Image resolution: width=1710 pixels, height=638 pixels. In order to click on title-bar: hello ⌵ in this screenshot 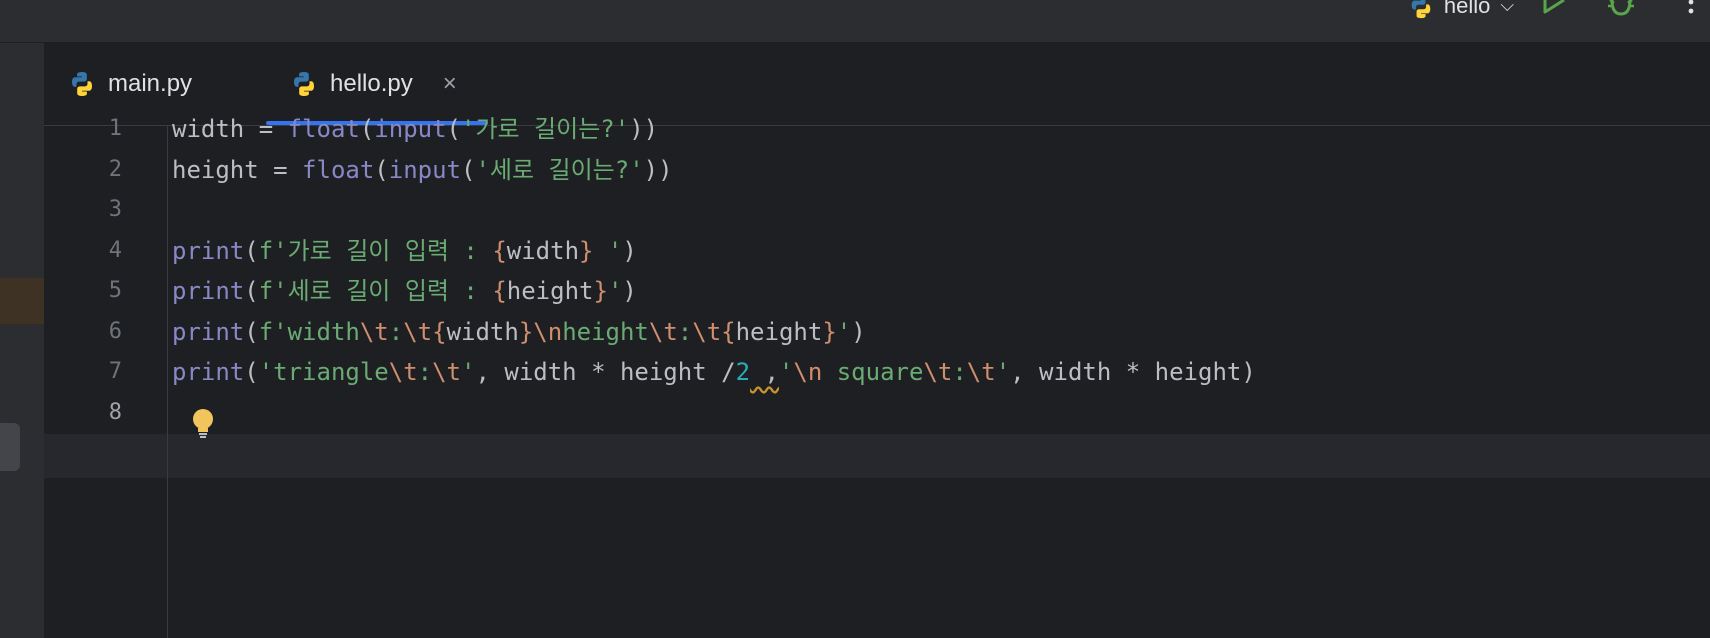, I will do `click(855, 21)`.